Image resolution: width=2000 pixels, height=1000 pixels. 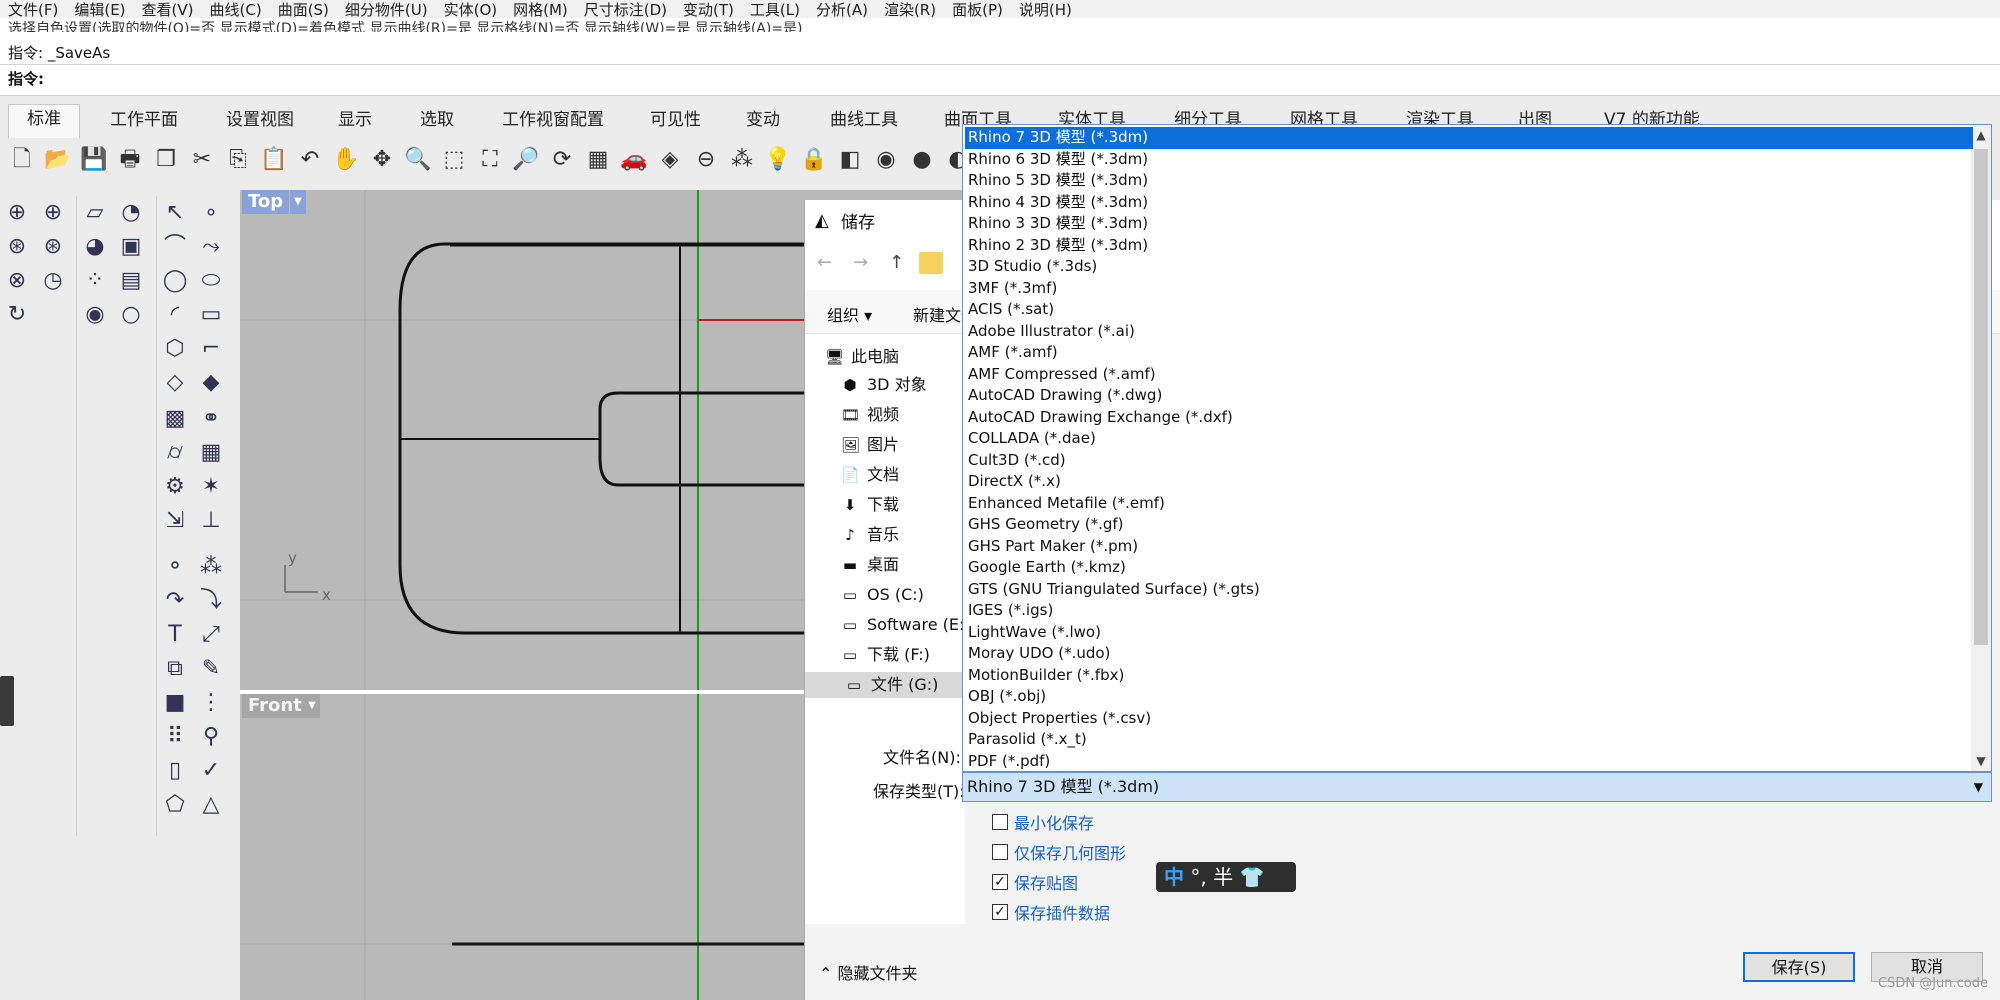 What do you see at coordinates (886, 160) in the screenshot?
I see `color-wheel-icon: ◉` at bounding box center [886, 160].